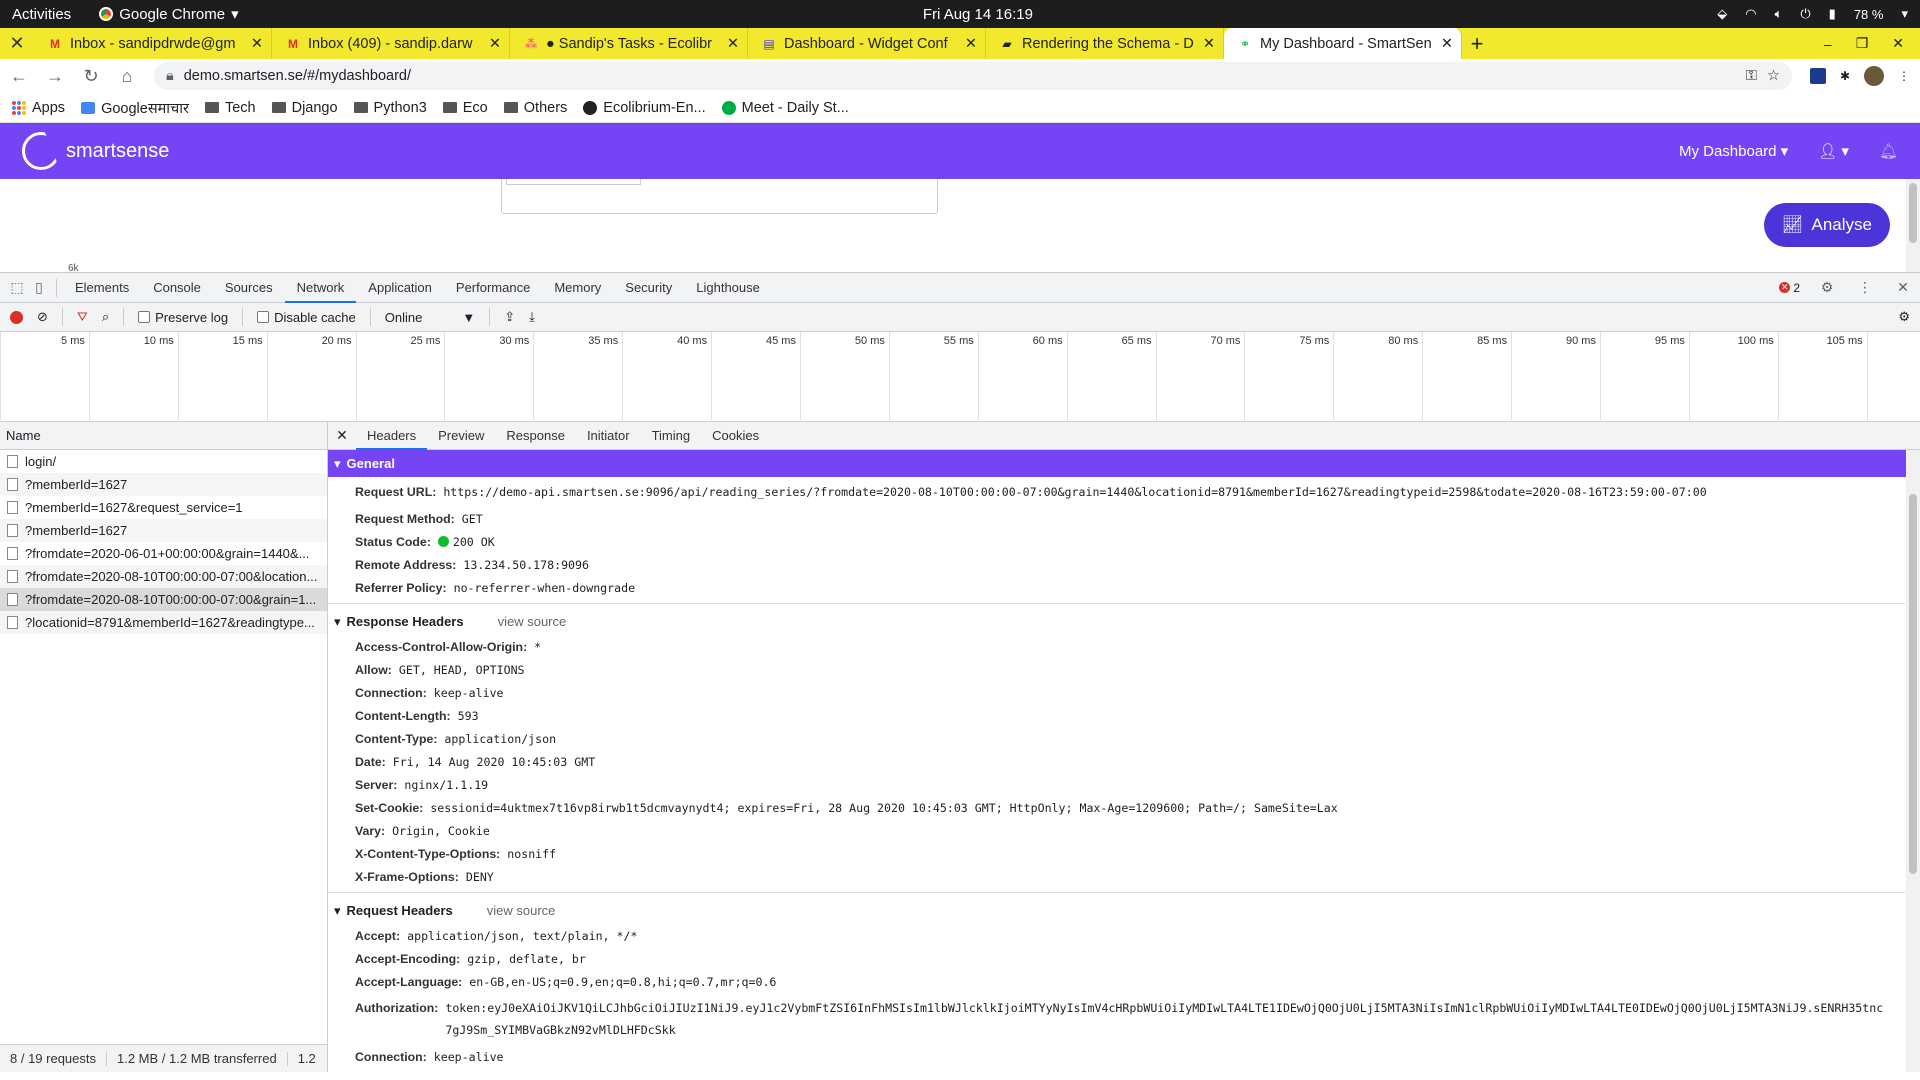  I want to click on minimize-icon: –, so click(1828, 44).